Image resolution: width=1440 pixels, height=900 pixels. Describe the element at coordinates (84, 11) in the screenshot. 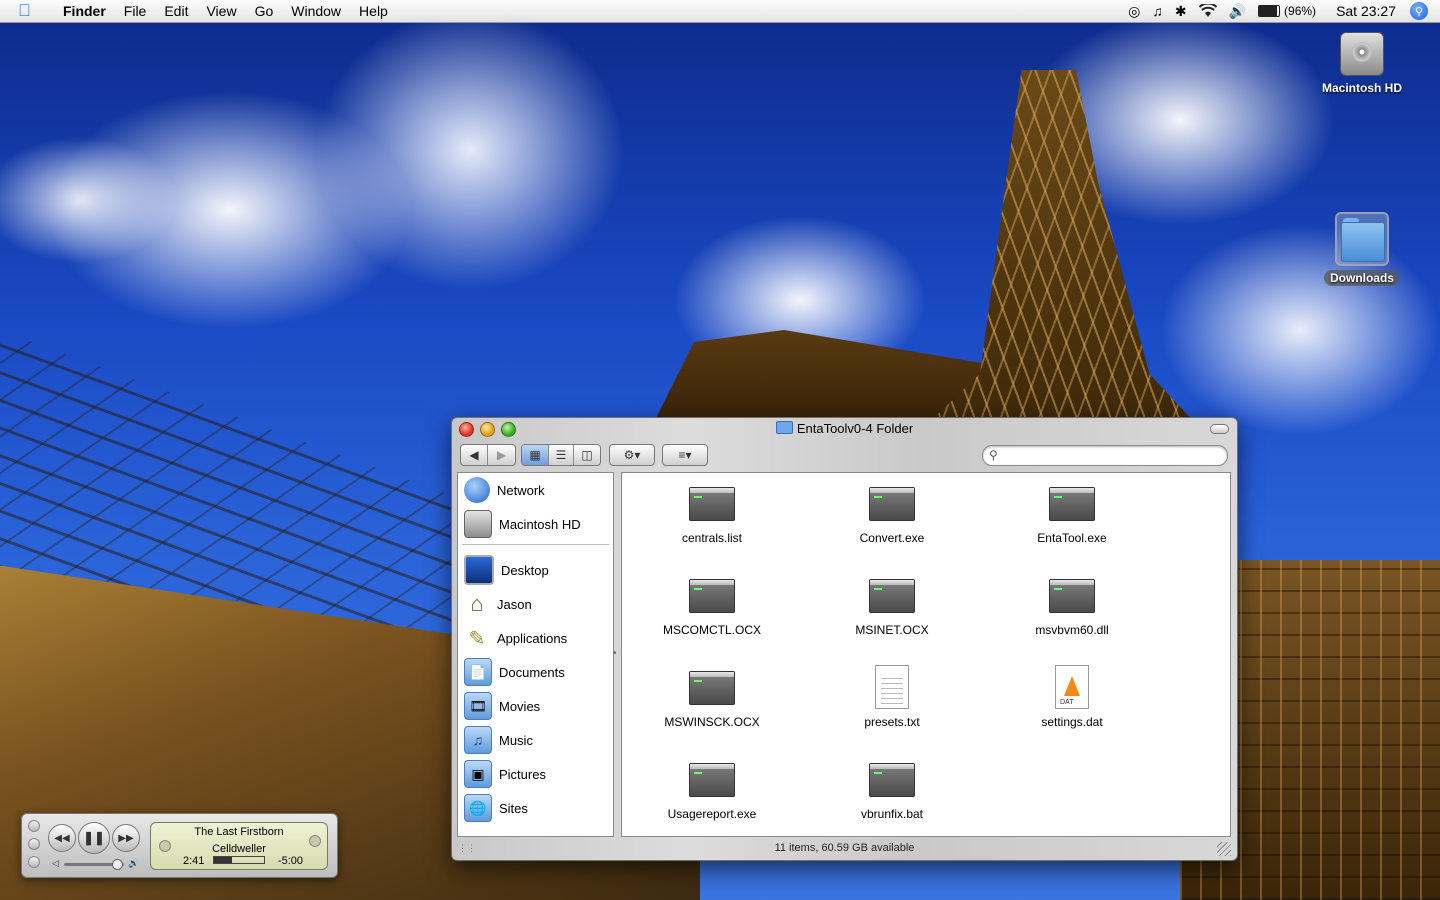

I see `menu-app-finder: Finder` at that location.